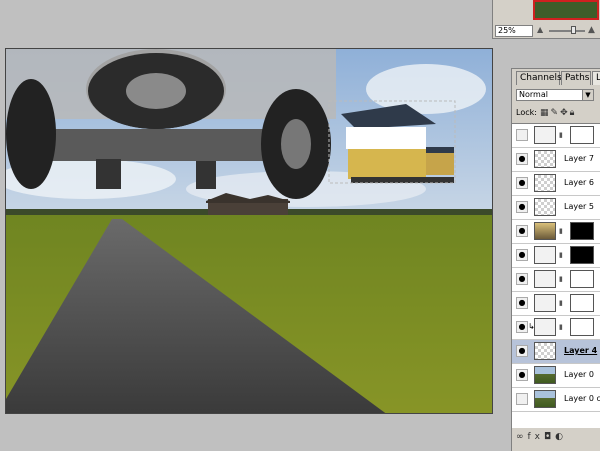 The width and height of the screenshot is (600, 451). I want to click on lock-label: Lock:, so click(526, 112).